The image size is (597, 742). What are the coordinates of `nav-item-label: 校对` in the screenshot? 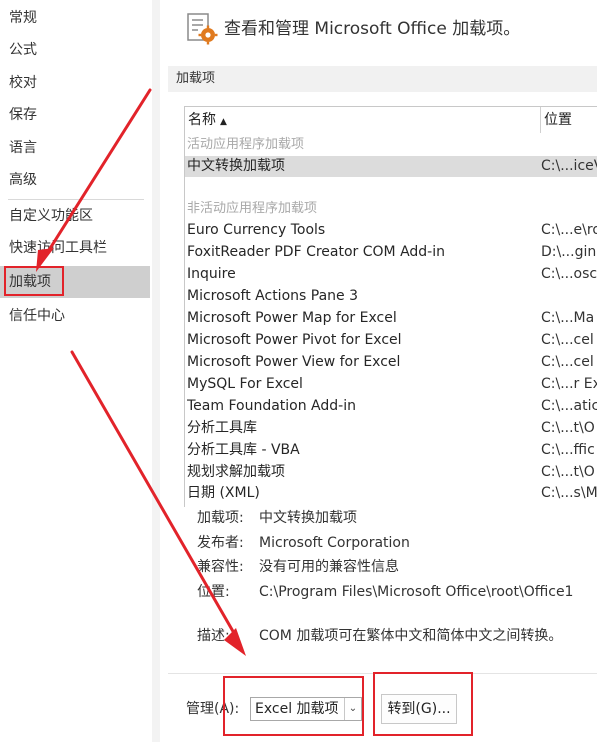 It's located at (23, 83).